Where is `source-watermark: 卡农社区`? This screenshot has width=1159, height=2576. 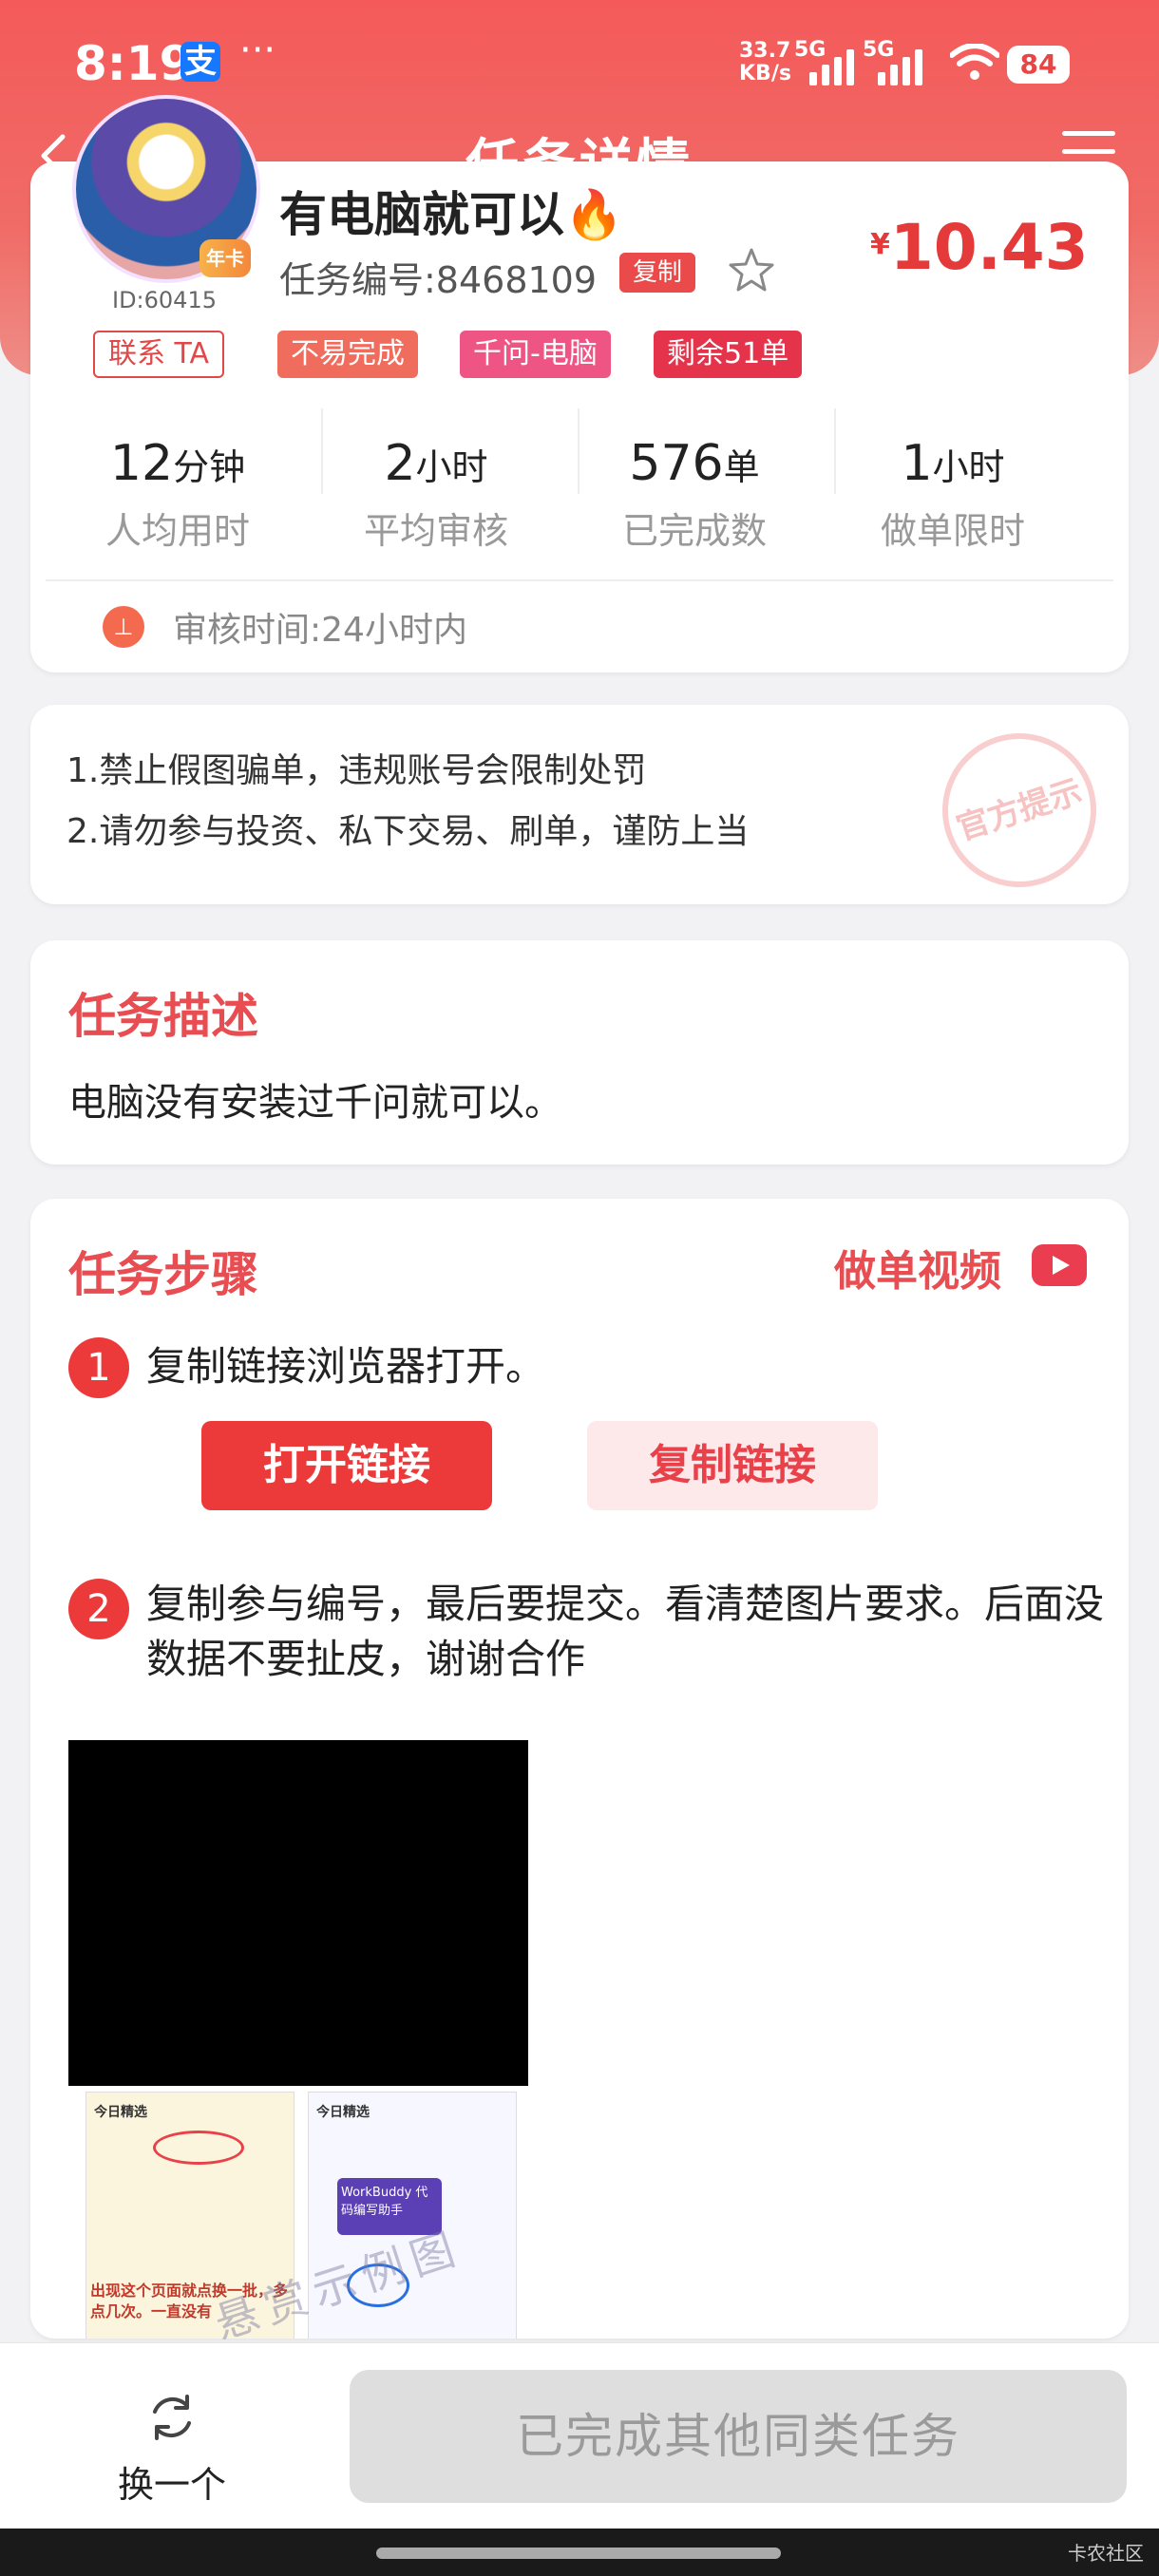 source-watermark: 卡农社区 is located at coordinates (1106, 2553).